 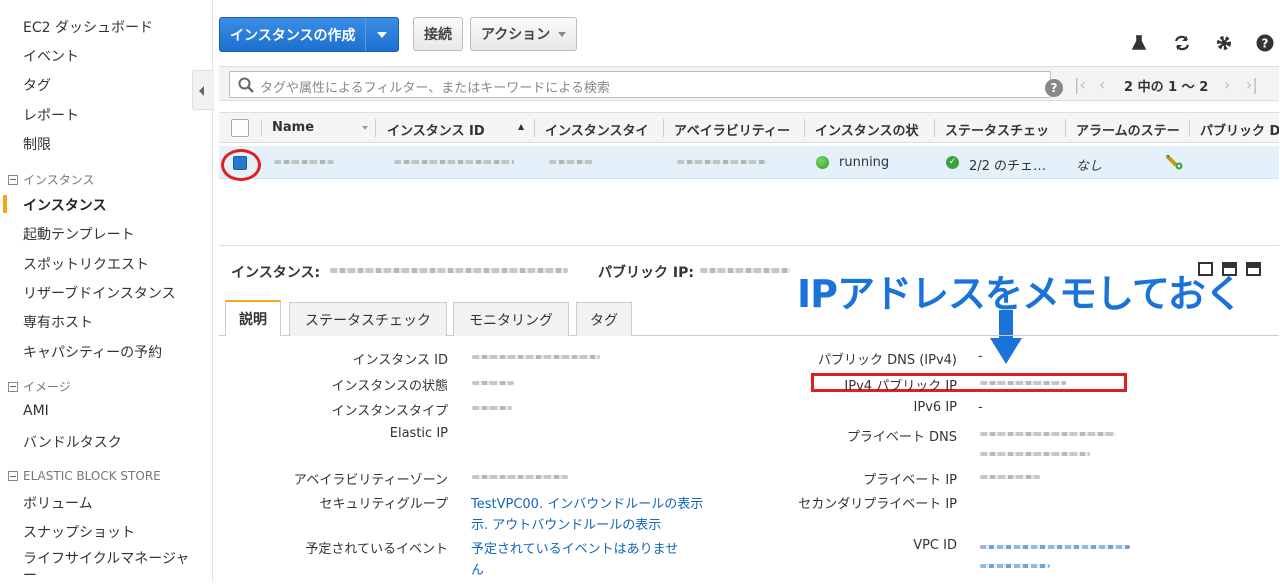 I want to click on public-dns-value: -, so click(x=980, y=356).